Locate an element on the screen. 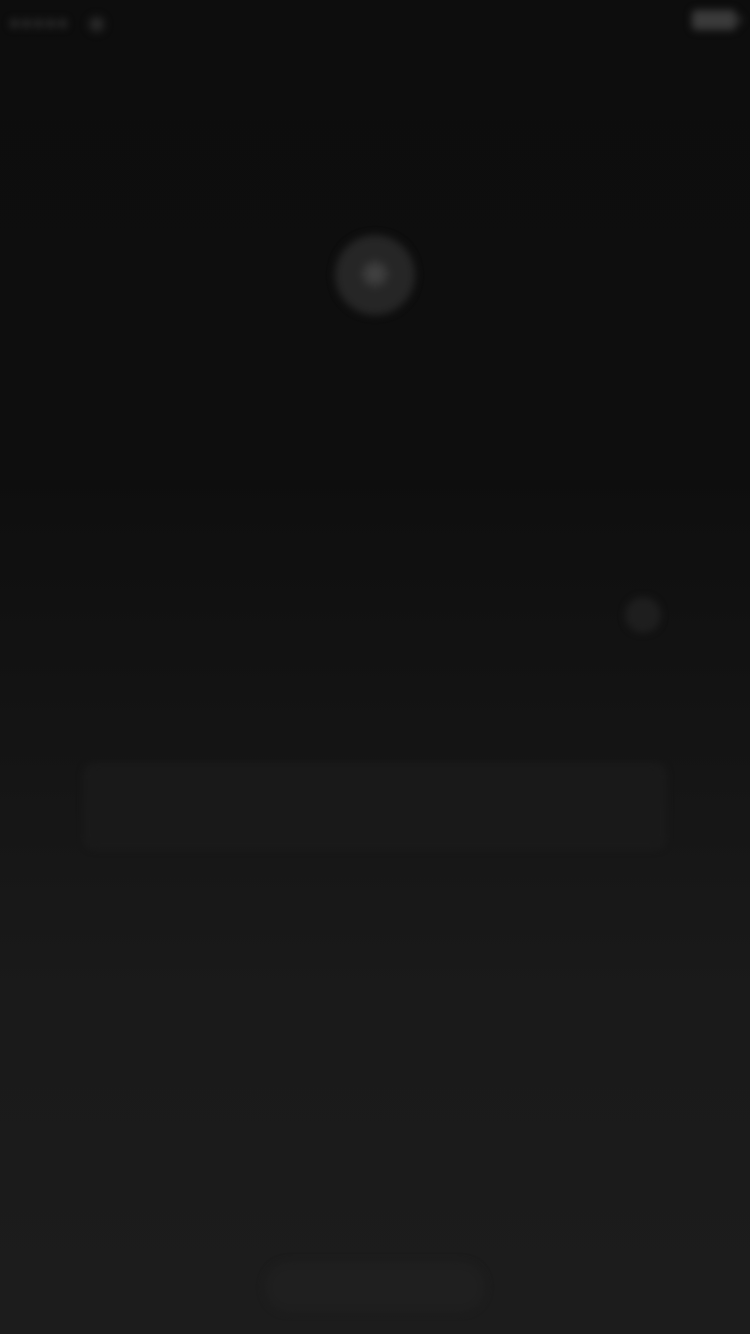 This screenshot has height=1334, width=750. status-right is located at coordinates (711, 20).